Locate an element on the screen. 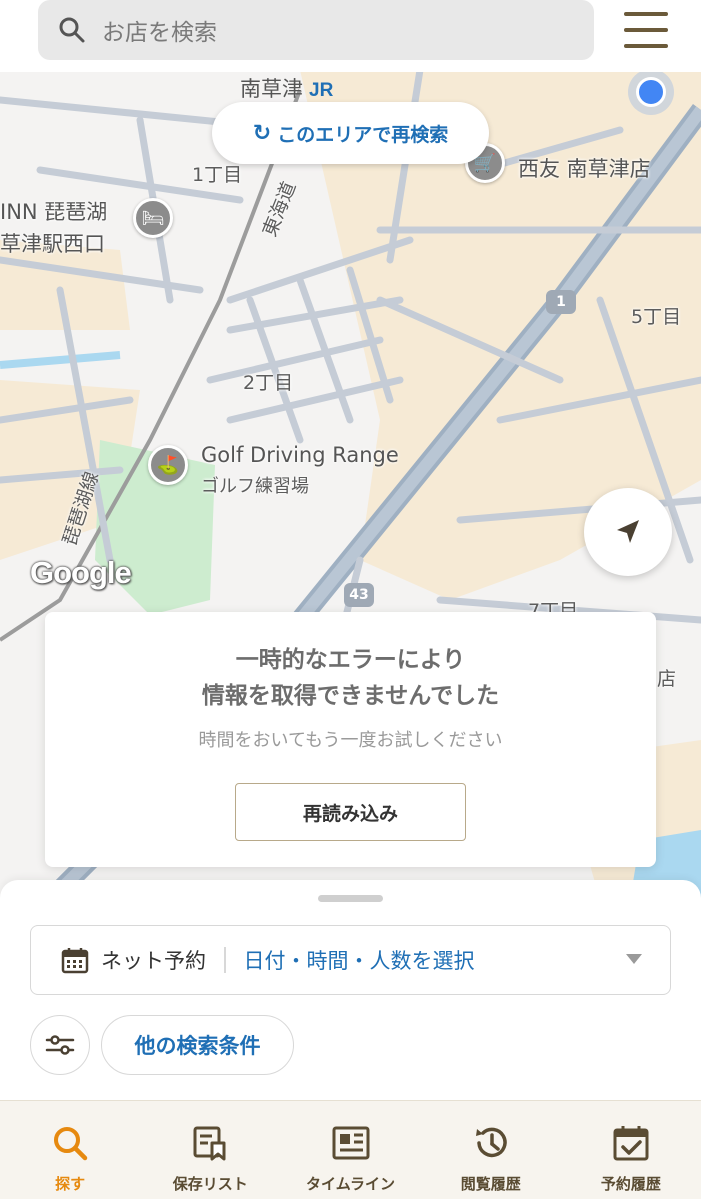 The width and height of the screenshot is (701, 1199). nav-item-view-history: 閲覧履歴 is located at coordinates (491, 1150).